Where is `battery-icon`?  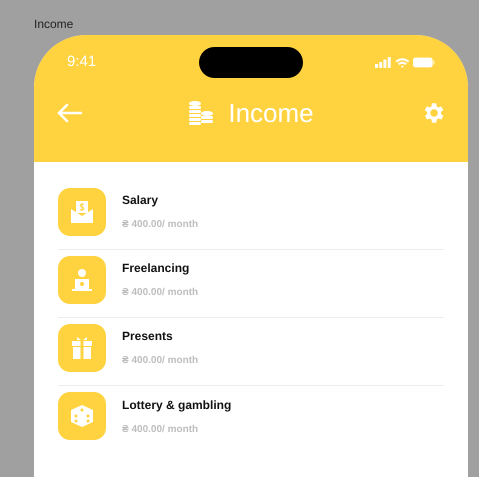
battery-icon is located at coordinates (424, 62).